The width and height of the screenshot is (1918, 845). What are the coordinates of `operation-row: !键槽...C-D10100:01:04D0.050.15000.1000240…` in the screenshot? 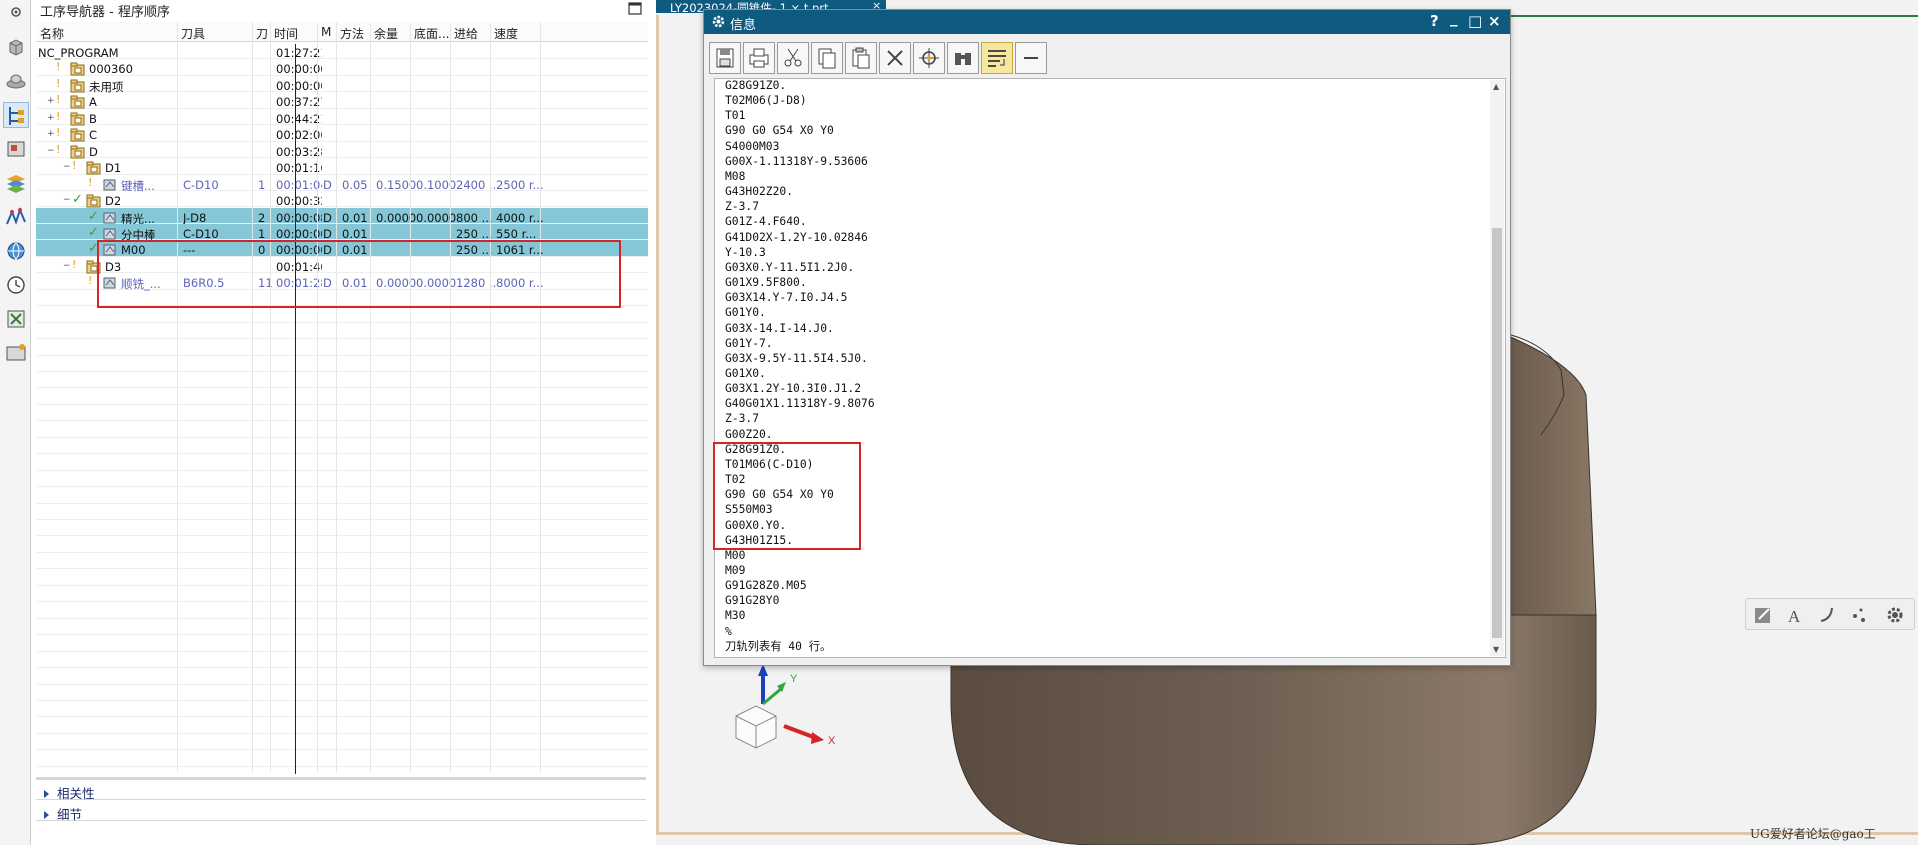 It's located at (342, 184).